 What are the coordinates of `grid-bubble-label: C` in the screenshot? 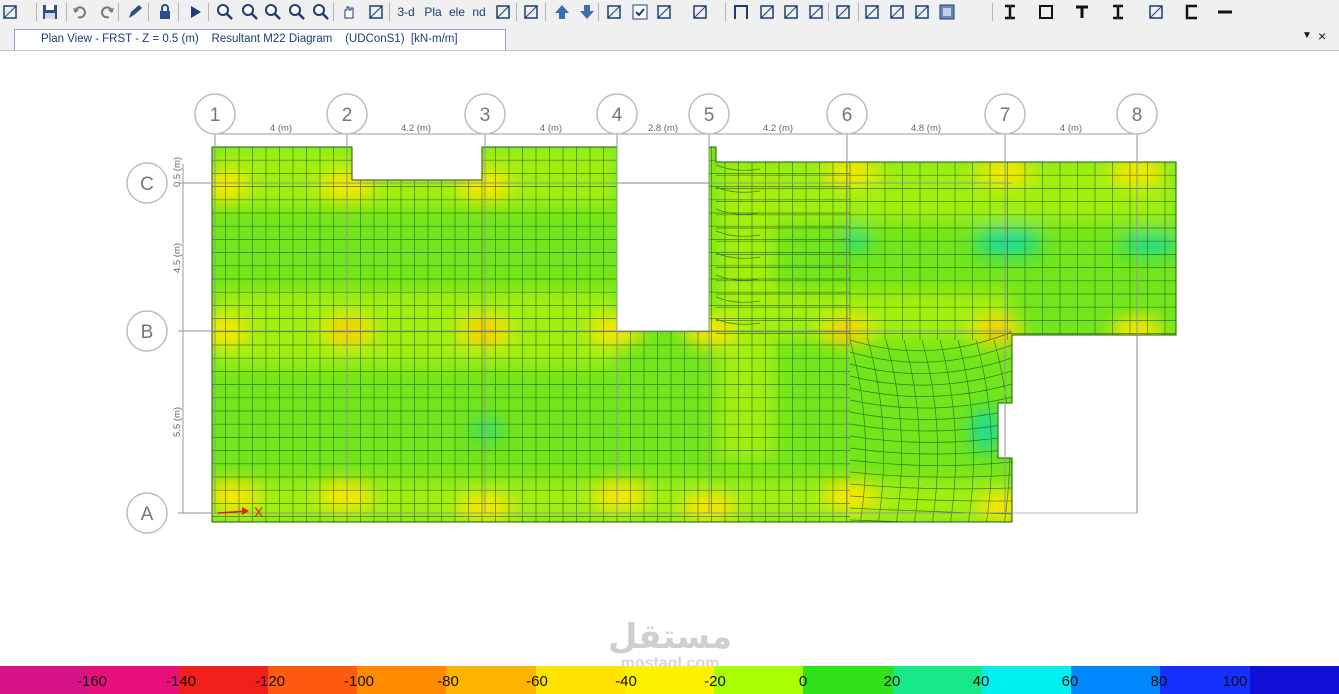 It's located at (147, 184).